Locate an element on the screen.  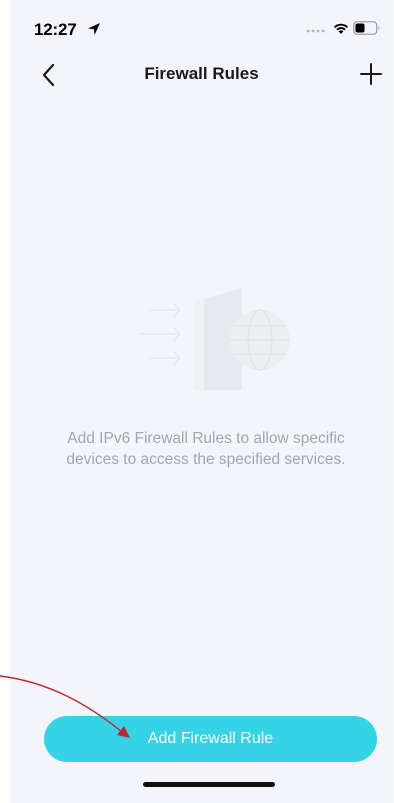
firewall-illustration is located at coordinates (214, 339).